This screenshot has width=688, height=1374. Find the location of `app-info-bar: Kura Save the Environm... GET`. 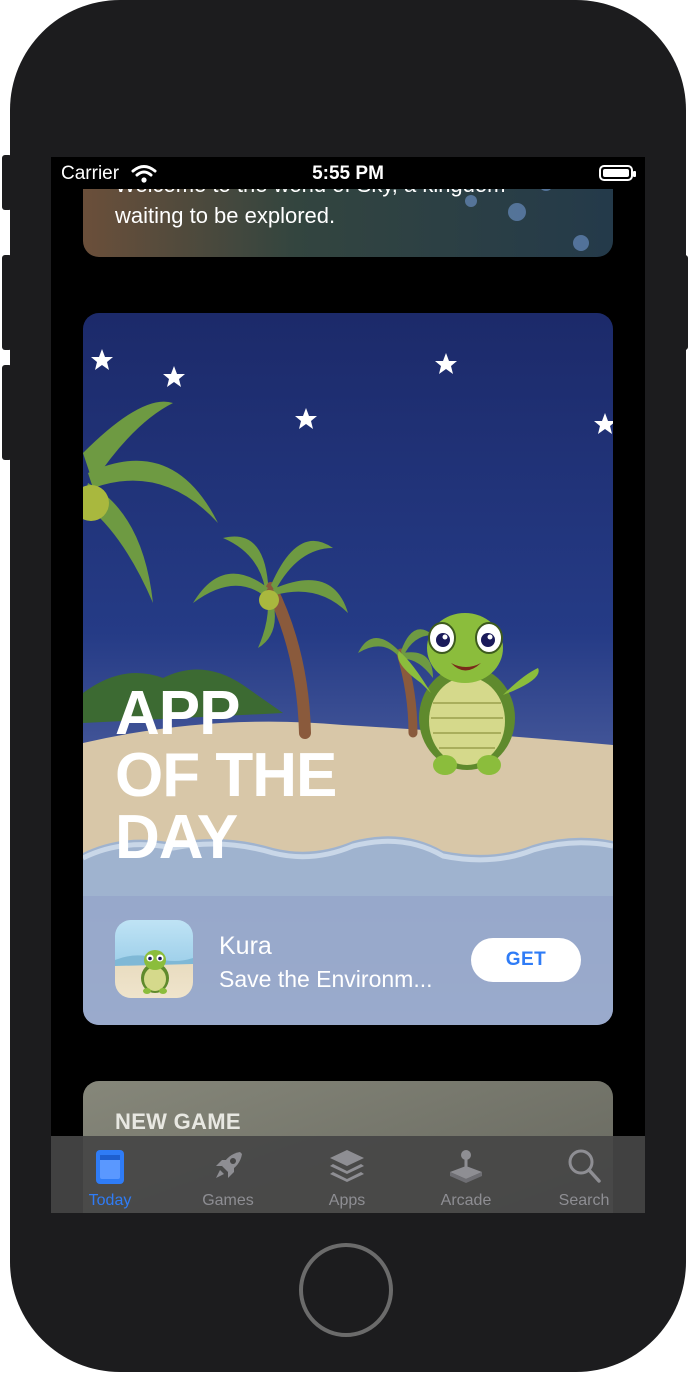

app-info-bar: Kura Save the Environm... GET is located at coordinates (348, 960).